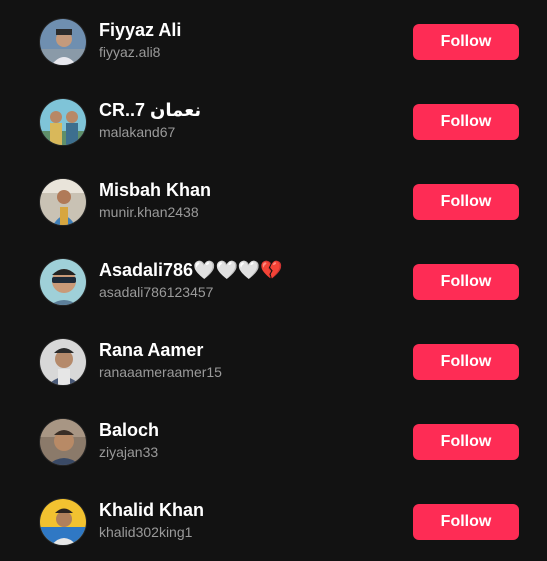 This screenshot has height=561, width=547. What do you see at coordinates (249, 430) in the screenshot?
I see `user-name: Baloch` at bounding box center [249, 430].